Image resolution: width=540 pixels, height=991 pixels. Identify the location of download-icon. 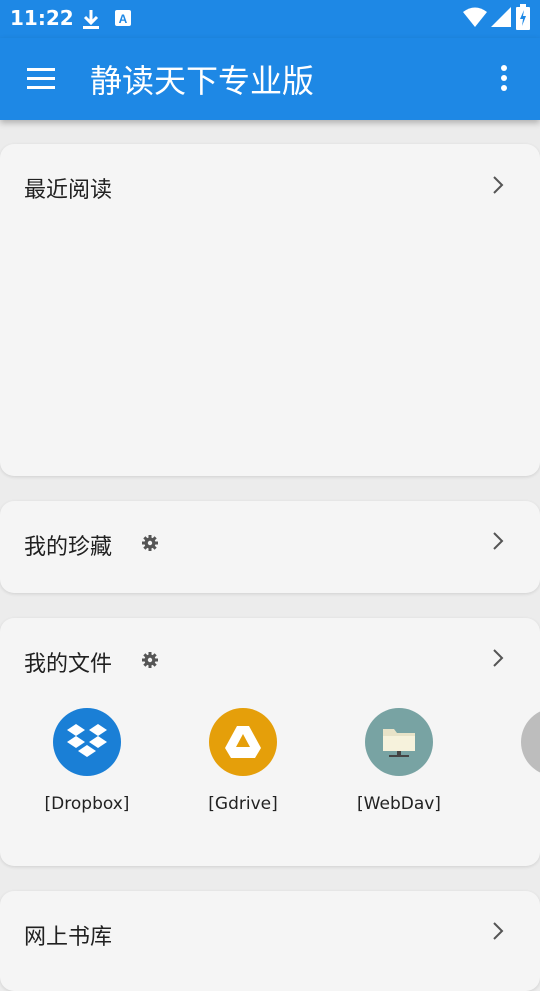
(91, 19).